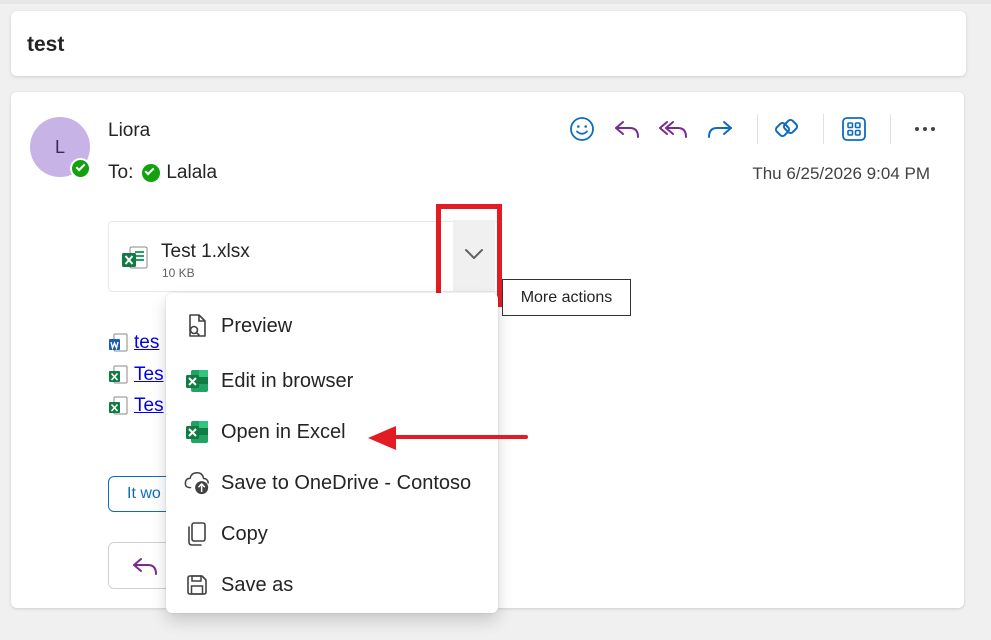 Image resolution: width=991 pixels, height=640 pixels. I want to click on attachment-link-text: tes, so click(146, 343).